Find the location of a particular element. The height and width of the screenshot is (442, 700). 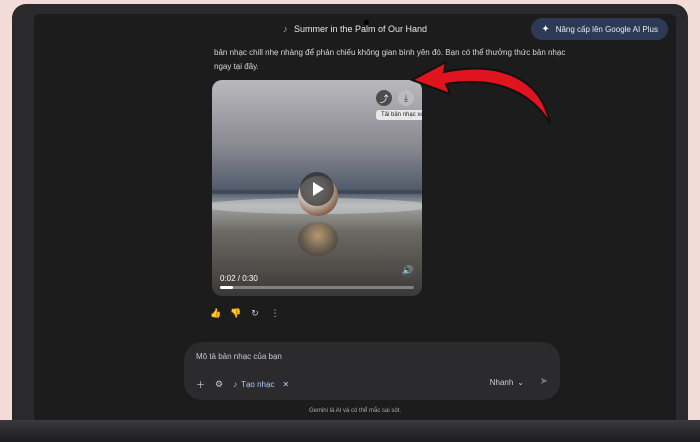

annotation-arrow is located at coordinates (480, 92).